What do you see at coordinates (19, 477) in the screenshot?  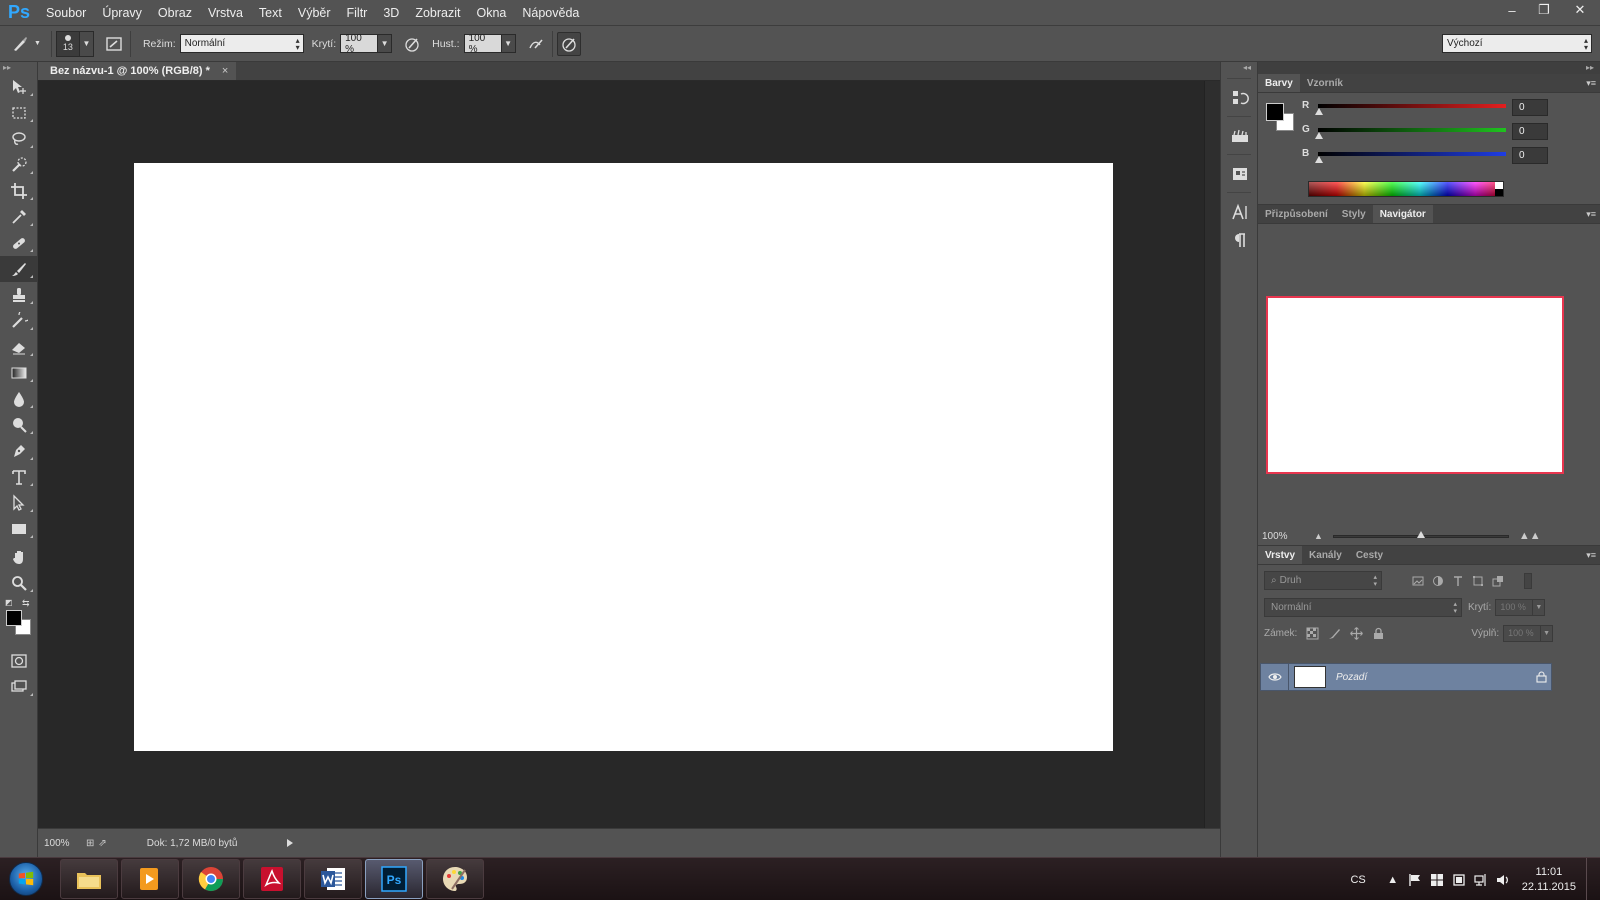 I see `type-tool-icon` at bounding box center [19, 477].